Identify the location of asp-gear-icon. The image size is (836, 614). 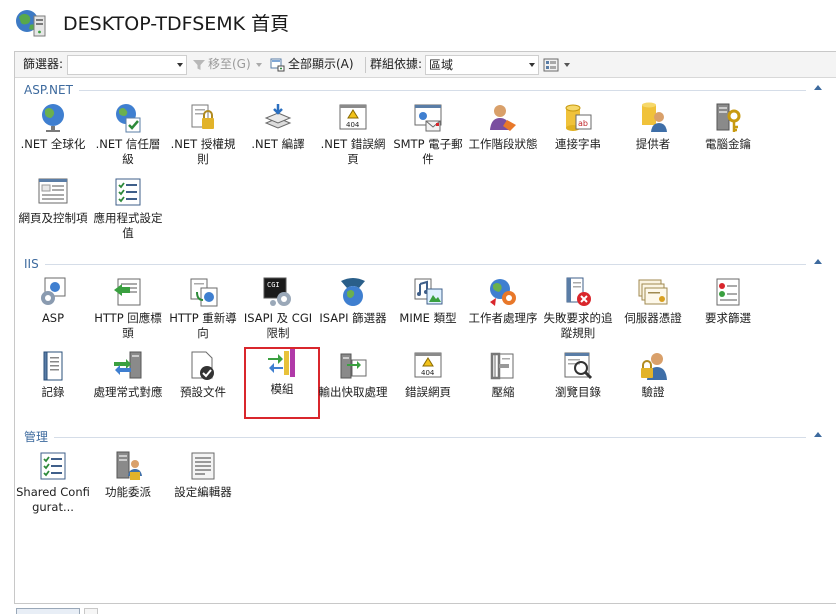
(53, 291).